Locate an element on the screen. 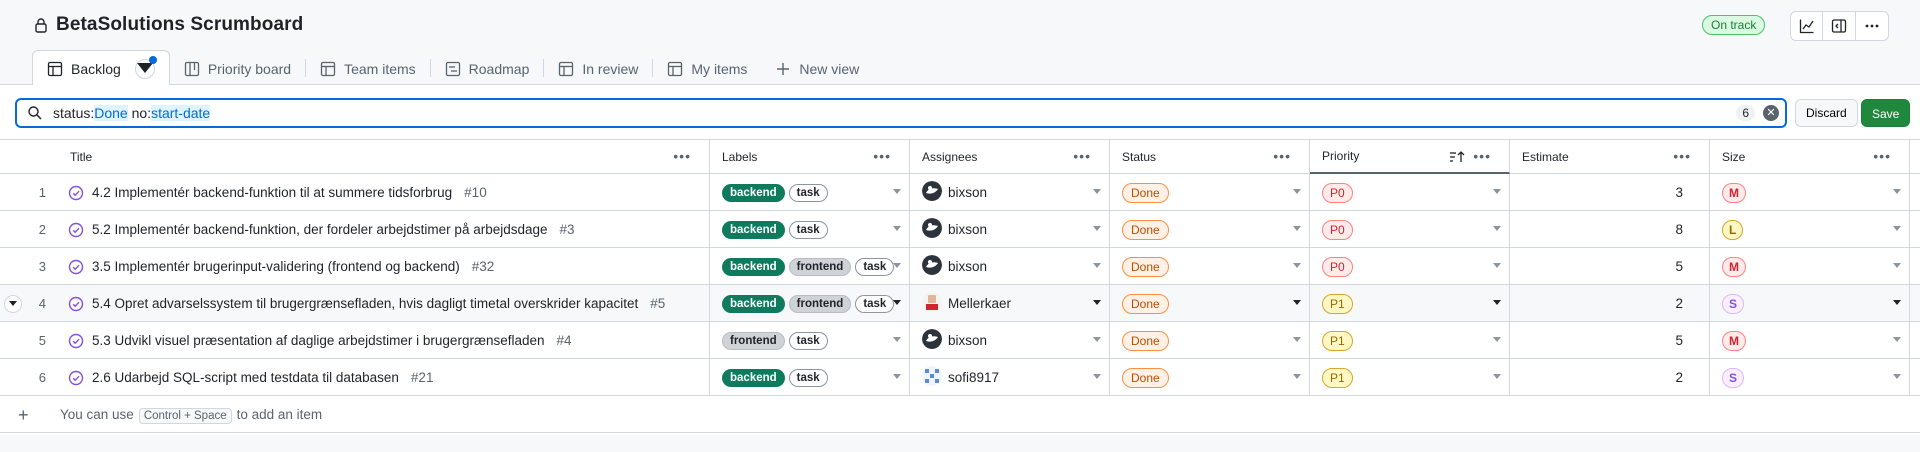  side-panel-button is located at coordinates (1839, 26).